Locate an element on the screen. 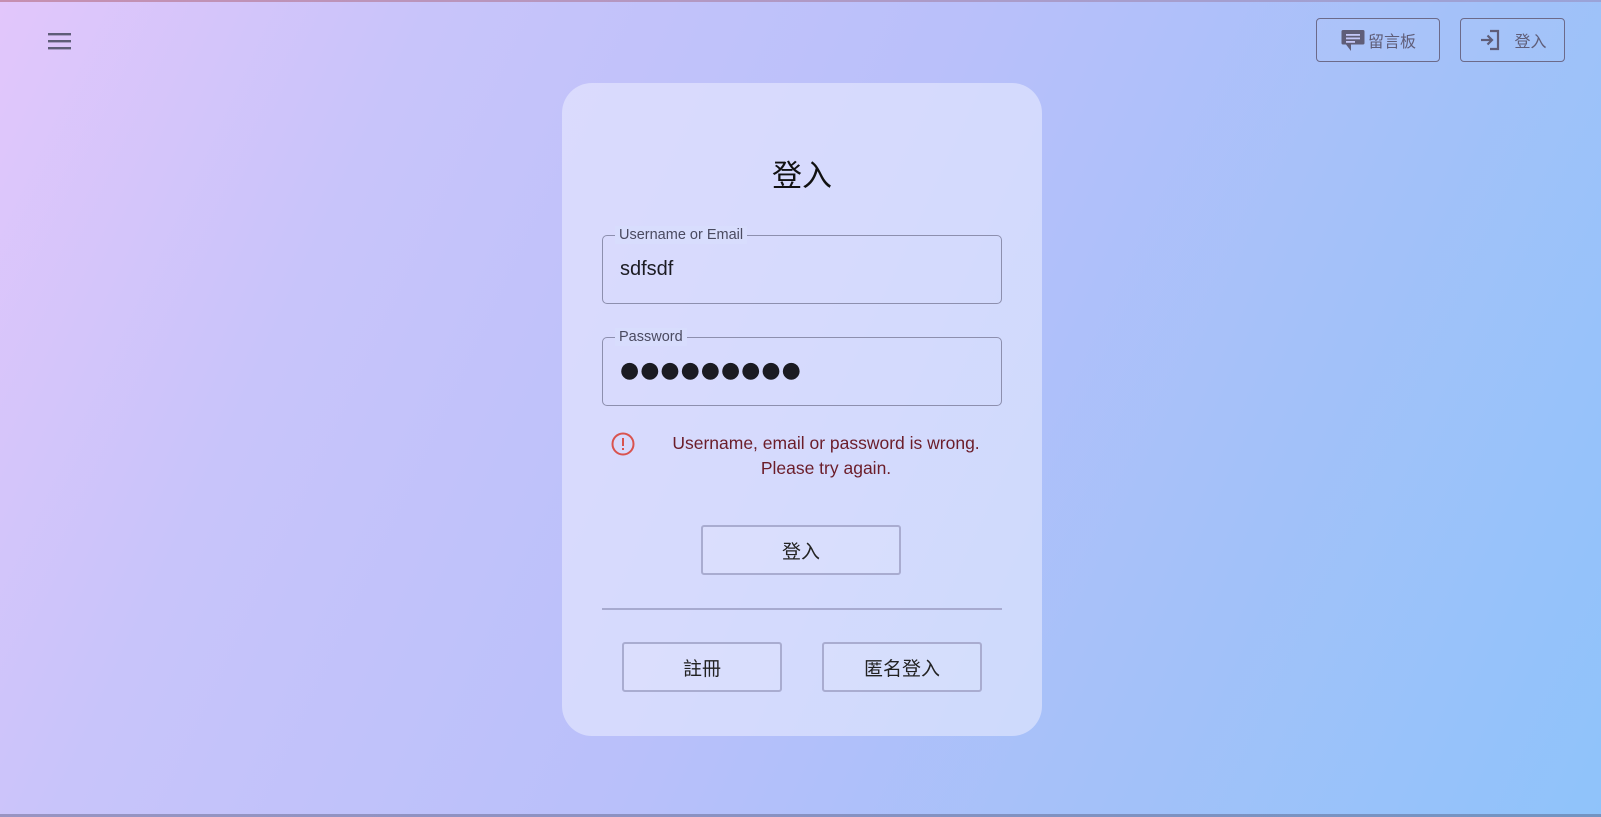 The image size is (1601, 817). register-label: 註冊 is located at coordinates (701, 668).